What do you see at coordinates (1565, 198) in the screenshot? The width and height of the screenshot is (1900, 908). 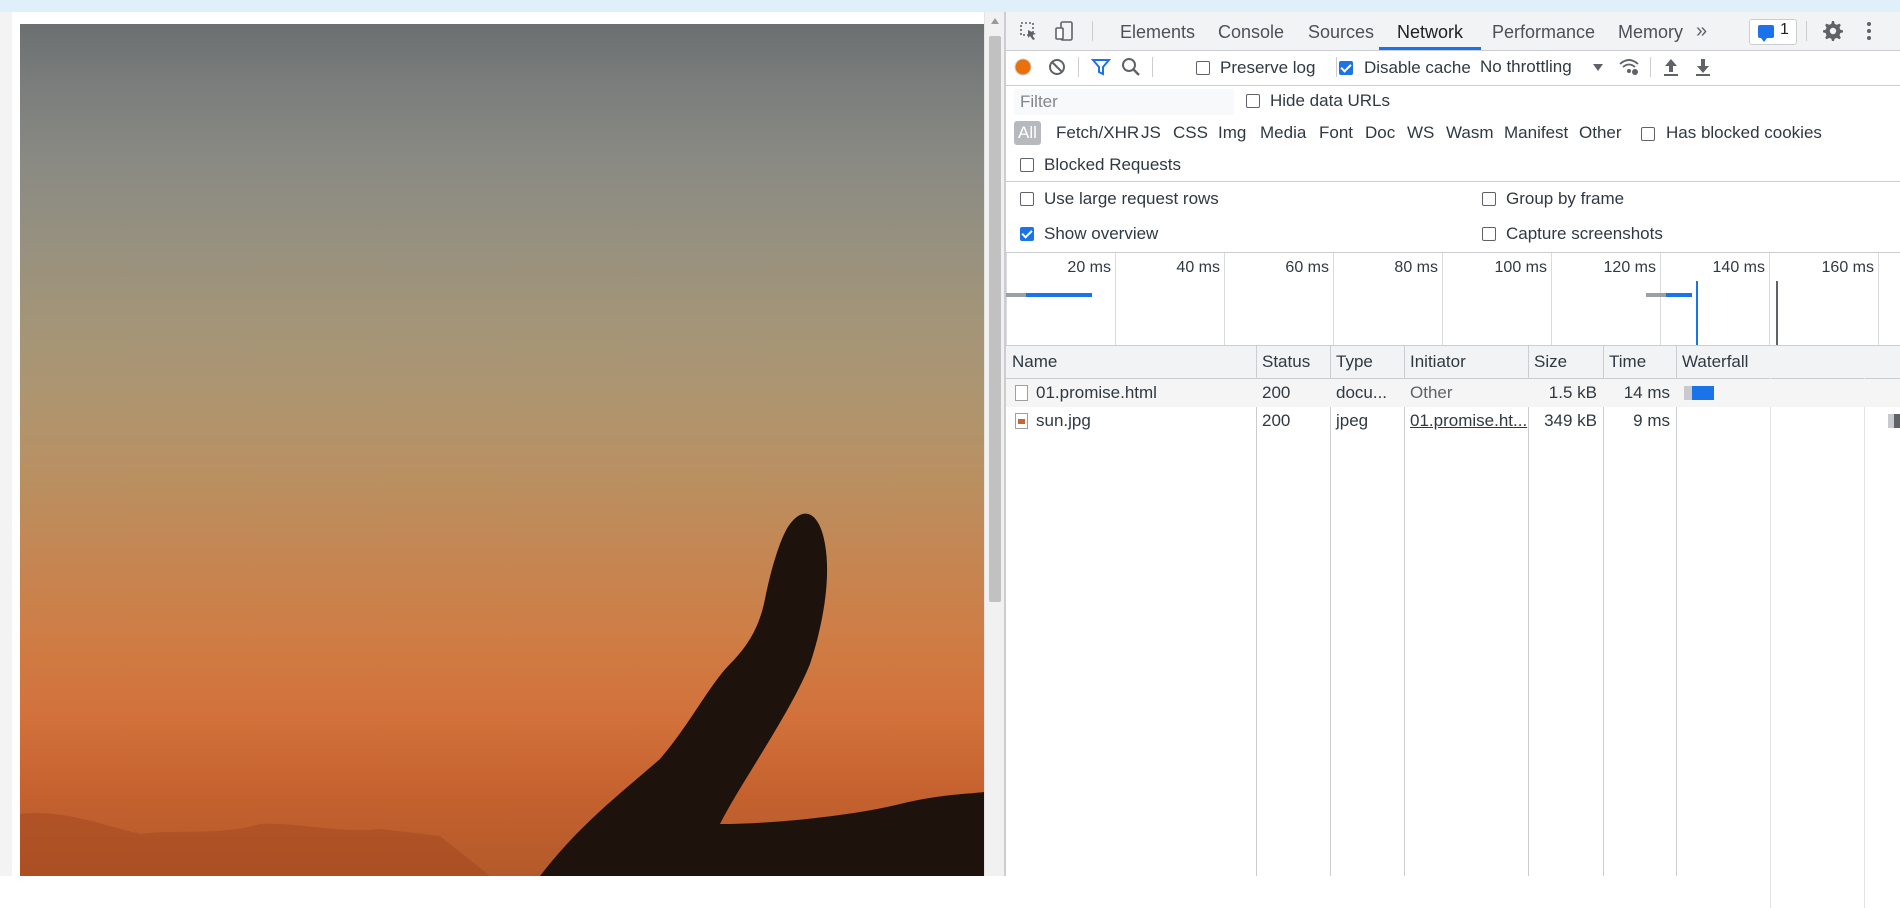 I see `group-by-frame-label: Group by frame` at bounding box center [1565, 198].